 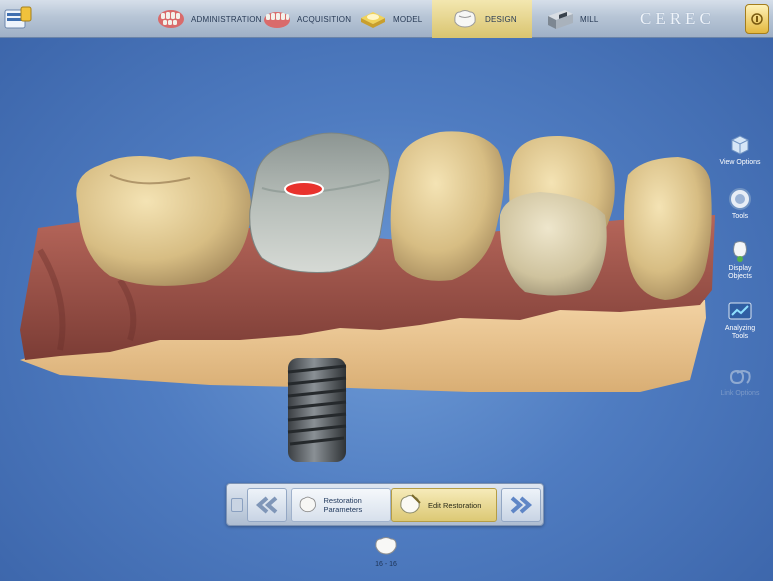 I want to click on tooth-selector: 16 - 16, so click(x=386, y=551).